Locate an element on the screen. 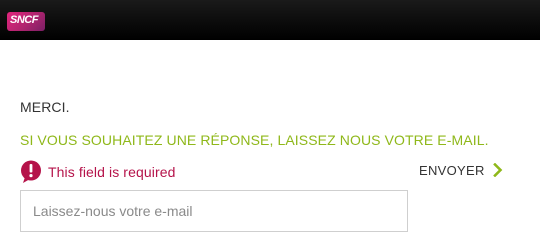  validation-error: This field is required is located at coordinates (97, 172).